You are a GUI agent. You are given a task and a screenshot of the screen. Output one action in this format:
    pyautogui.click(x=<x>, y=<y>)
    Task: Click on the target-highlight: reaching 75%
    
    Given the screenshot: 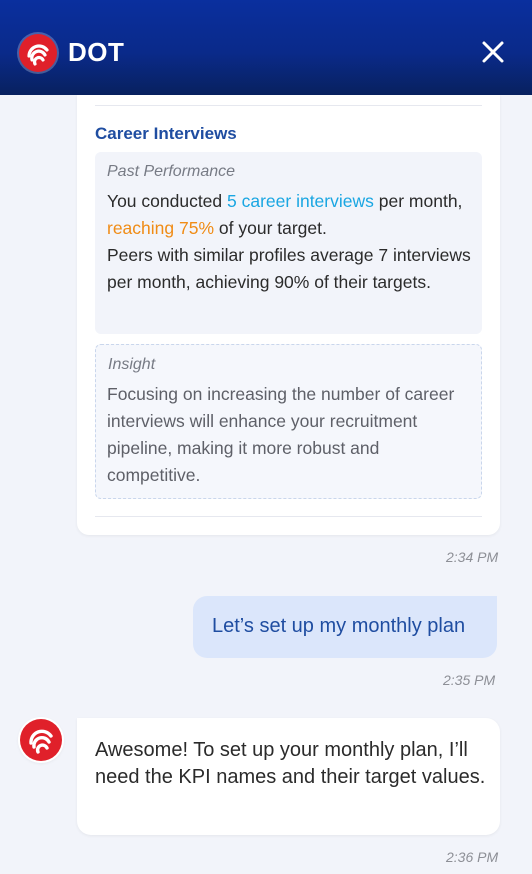 What is the action you would take?
    pyautogui.click(x=161, y=228)
    